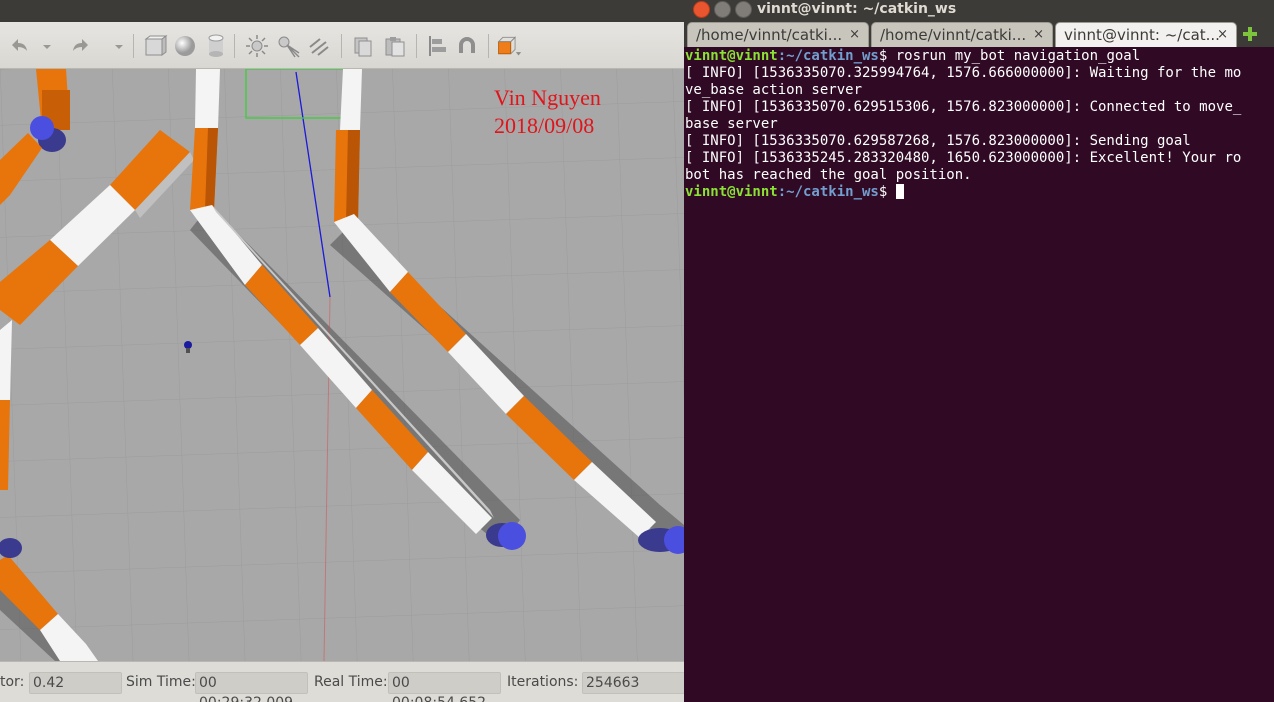 The height and width of the screenshot is (702, 1274). I want to click on terminal-line: bot has reached the goal position., so click(828, 175).